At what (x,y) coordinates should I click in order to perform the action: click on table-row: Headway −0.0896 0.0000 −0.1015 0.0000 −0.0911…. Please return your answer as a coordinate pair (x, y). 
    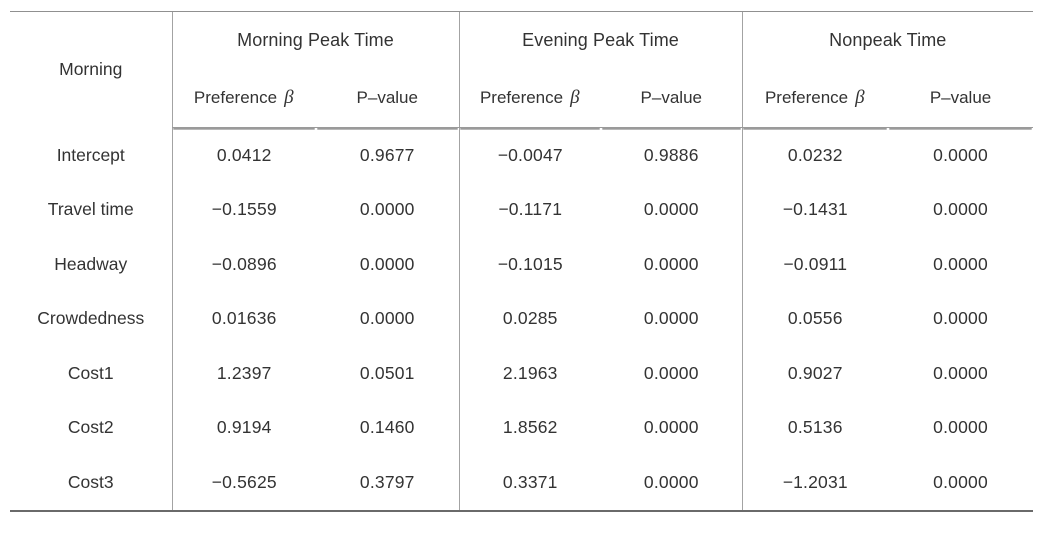
    Looking at the image, I should click on (521, 264).